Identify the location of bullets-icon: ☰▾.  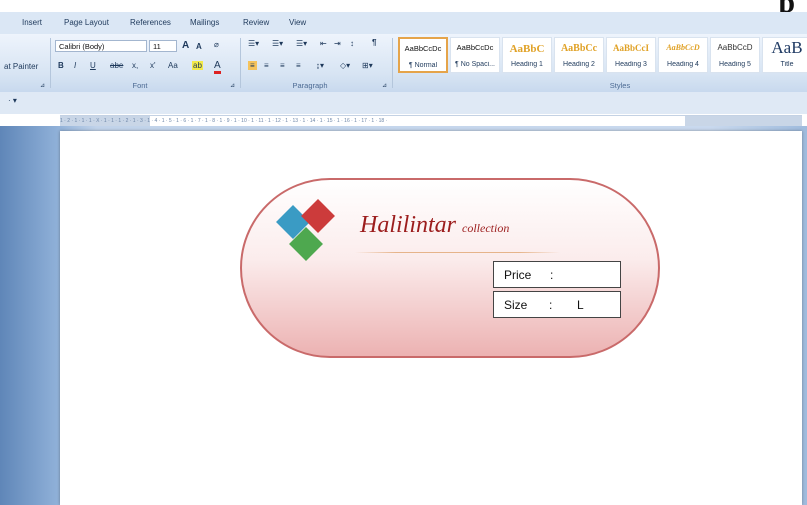
(253, 43).